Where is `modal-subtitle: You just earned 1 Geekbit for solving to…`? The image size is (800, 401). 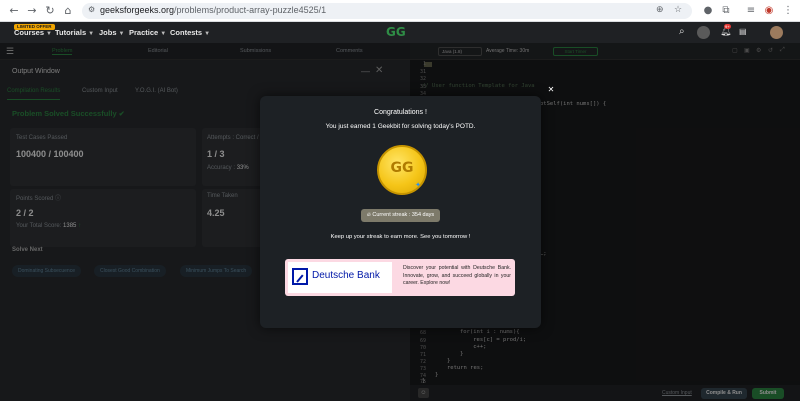 modal-subtitle: You just earned 1 Geekbit for solving to… is located at coordinates (400, 126).